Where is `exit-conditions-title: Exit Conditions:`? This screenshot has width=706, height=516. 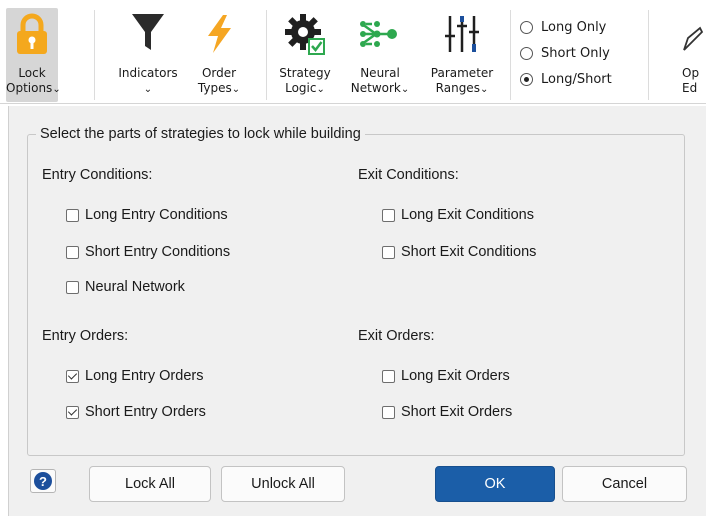 exit-conditions-title: Exit Conditions: is located at coordinates (408, 175).